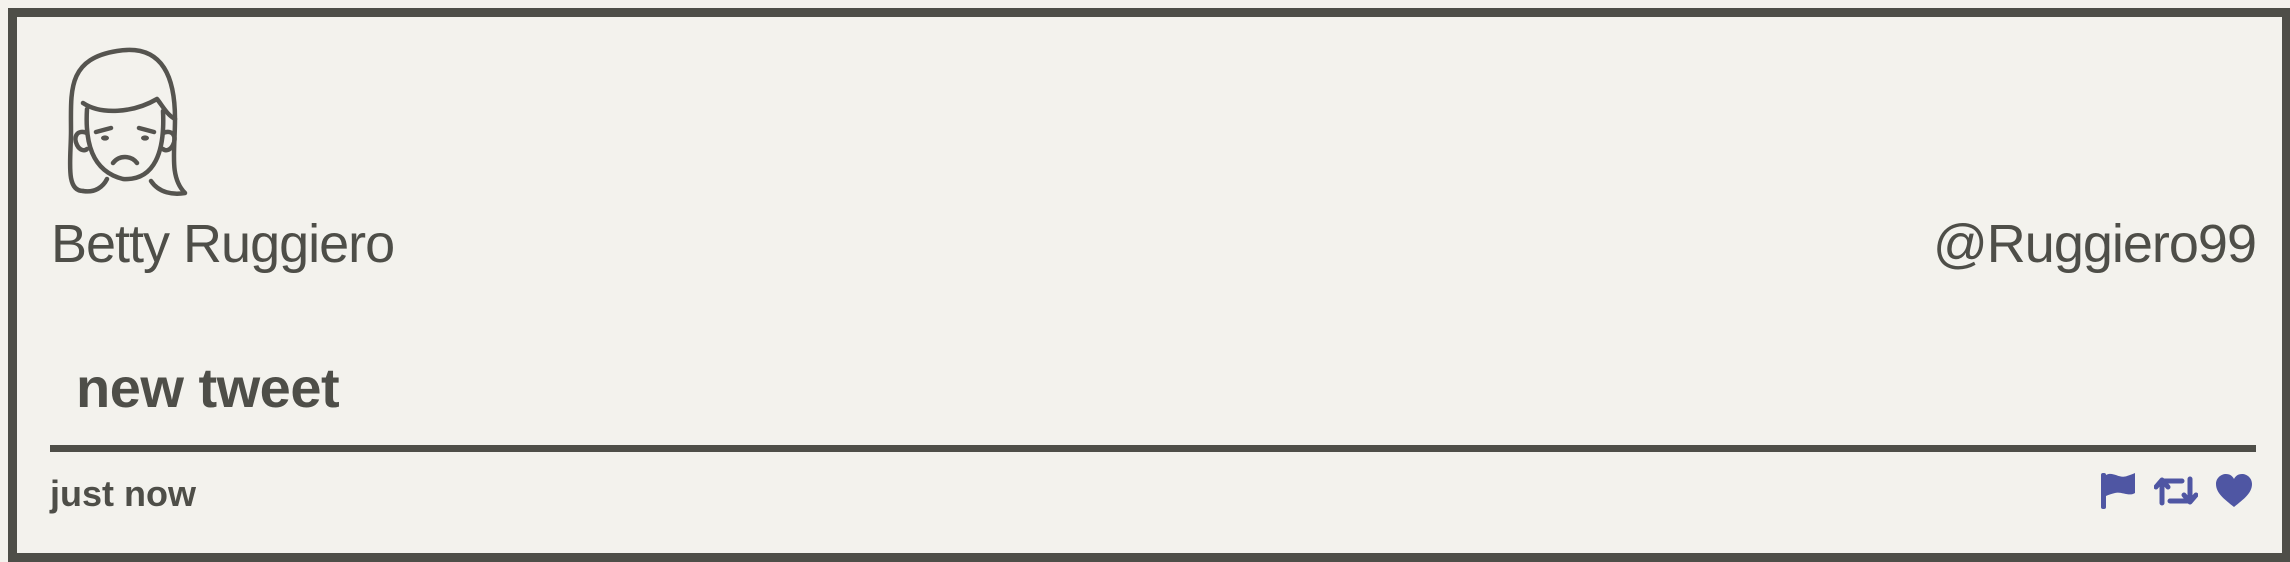  Describe the element at coordinates (127, 121) in the screenshot. I see `sad-woman-face-icon` at that location.